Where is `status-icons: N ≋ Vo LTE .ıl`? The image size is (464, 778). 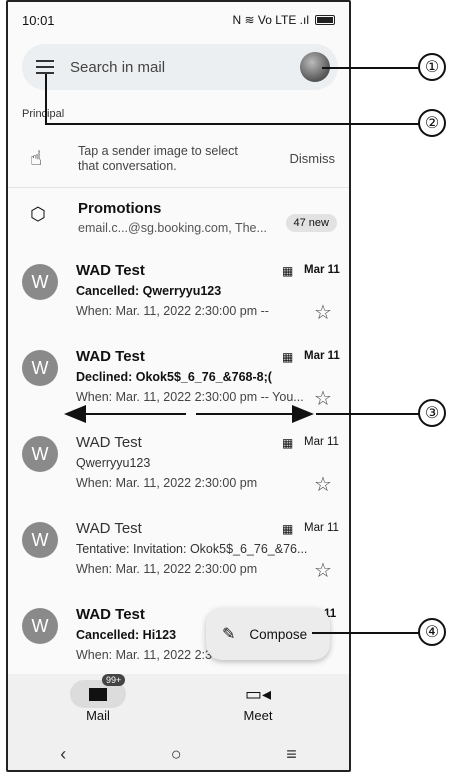
status-icons: N ≋ Vo LTE .ıl is located at coordinates (283, 20).